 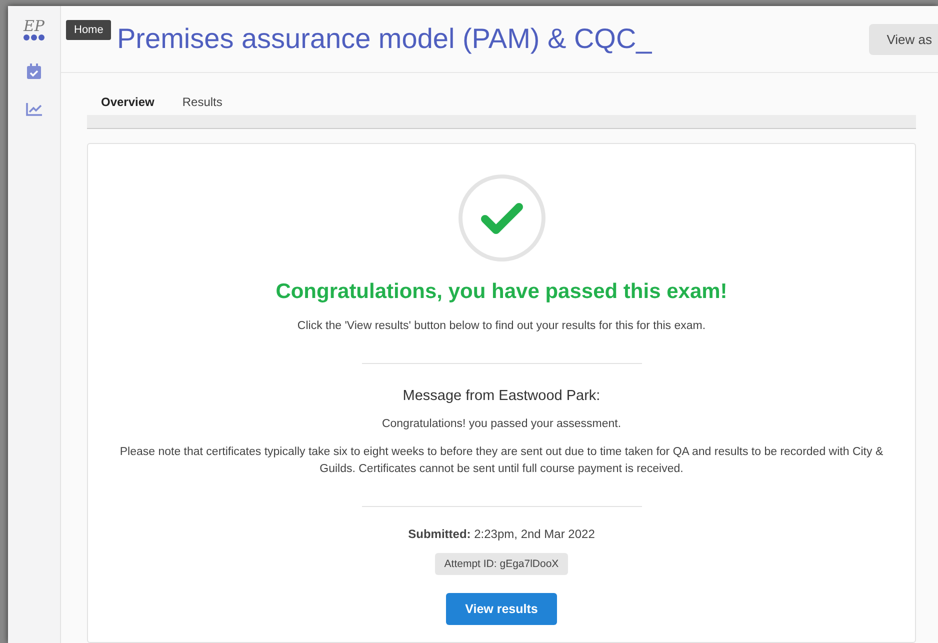 I want to click on pass-heading: Congratulations, you have passed this exam!, so click(x=502, y=292).